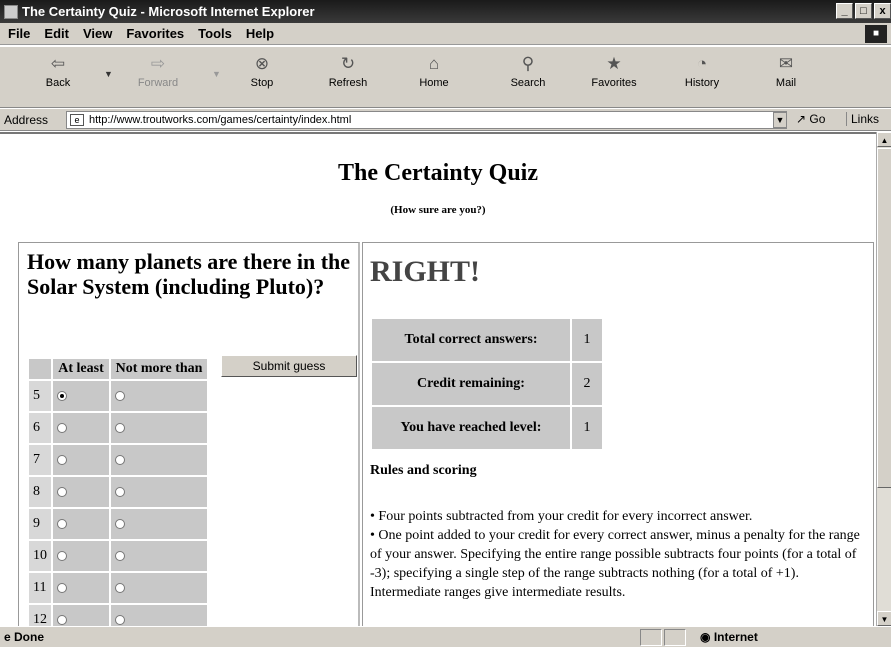 The height and width of the screenshot is (647, 891). I want to click on header-at-least: At least, so click(81, 369).